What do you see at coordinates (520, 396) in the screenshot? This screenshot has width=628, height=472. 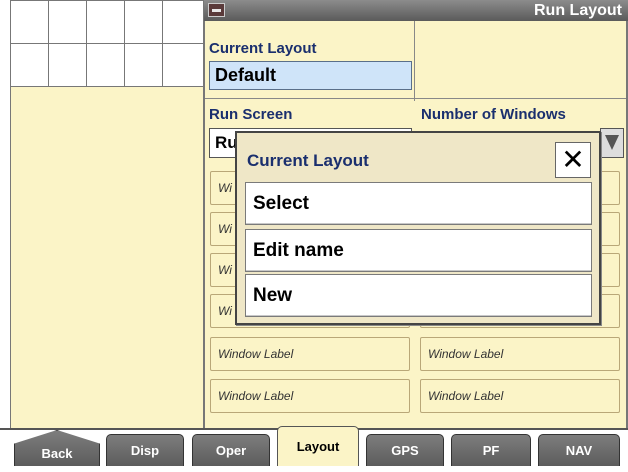 I see `window-slot-right-6: Window Label` at bounding box center [520, 396].